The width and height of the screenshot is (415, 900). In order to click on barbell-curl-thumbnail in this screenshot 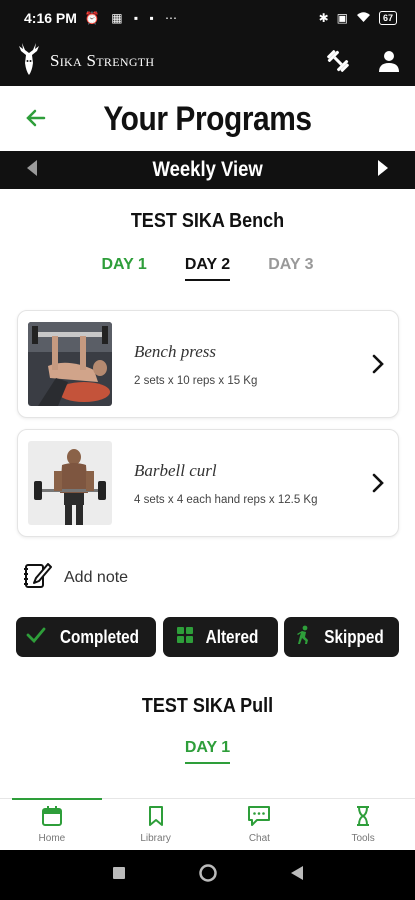, I will do `click(70, 483)`.